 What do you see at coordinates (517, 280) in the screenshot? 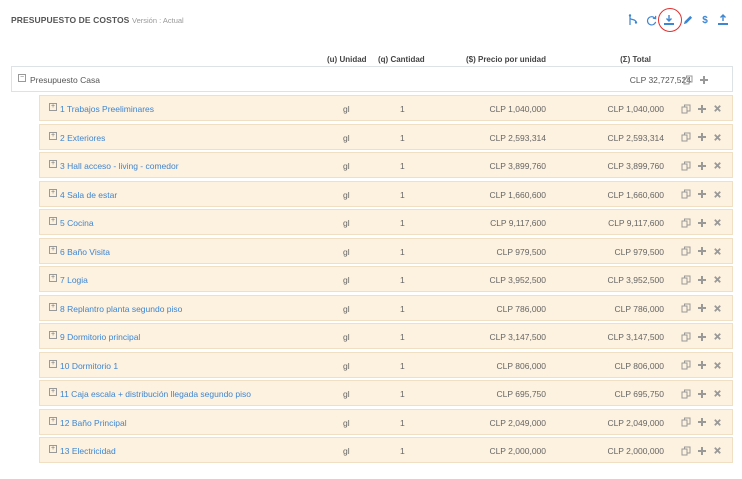
I see `budget-item-unit-price: CLP 3,952,500` at bounding box center [517, 280].